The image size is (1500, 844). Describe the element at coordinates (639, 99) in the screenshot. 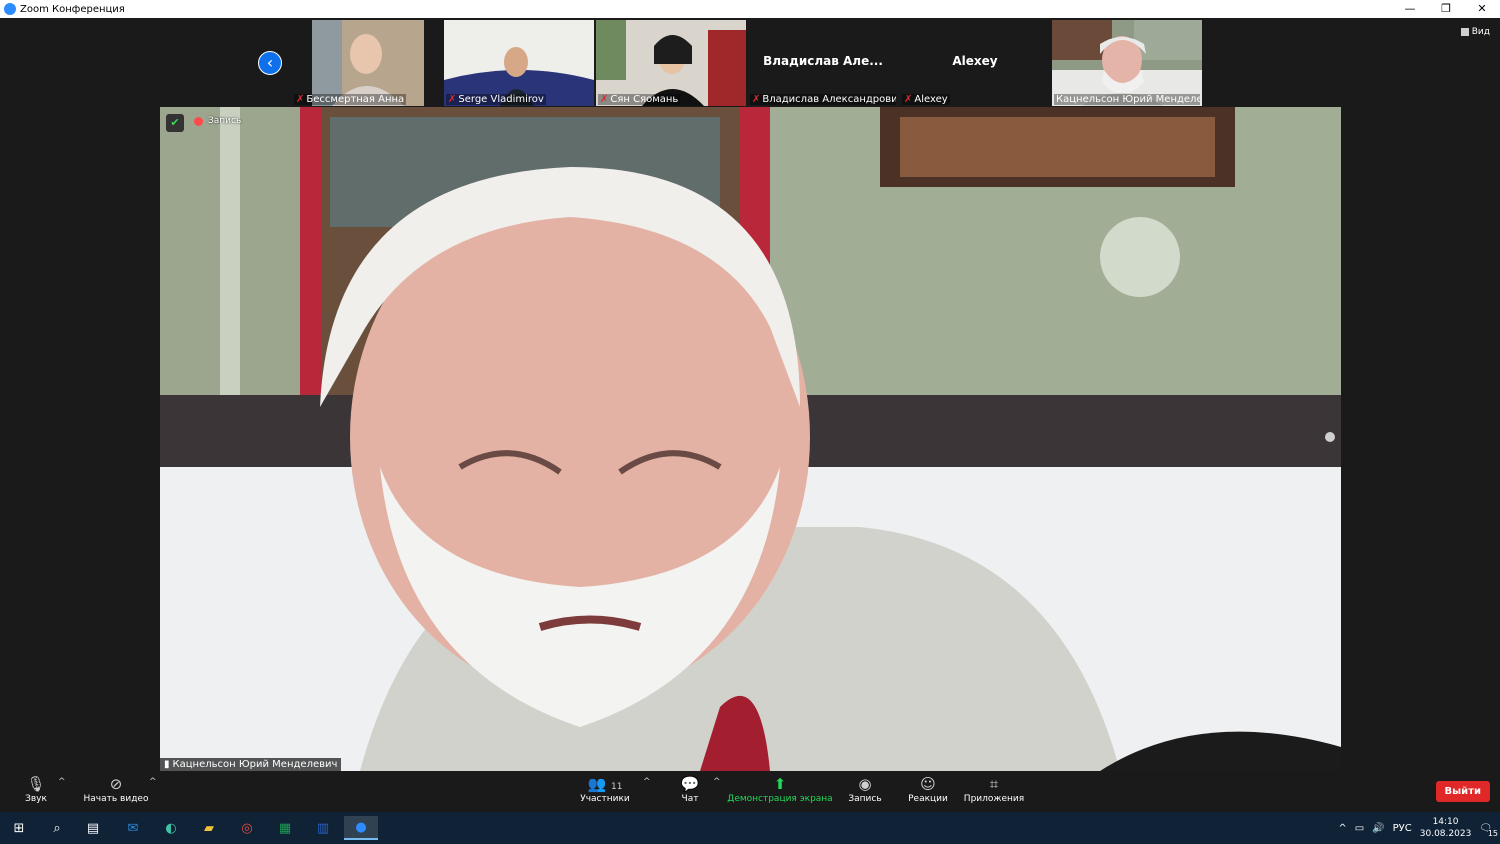

I see `participant-name-tag: ✗ Сян Сяомань` at that location.